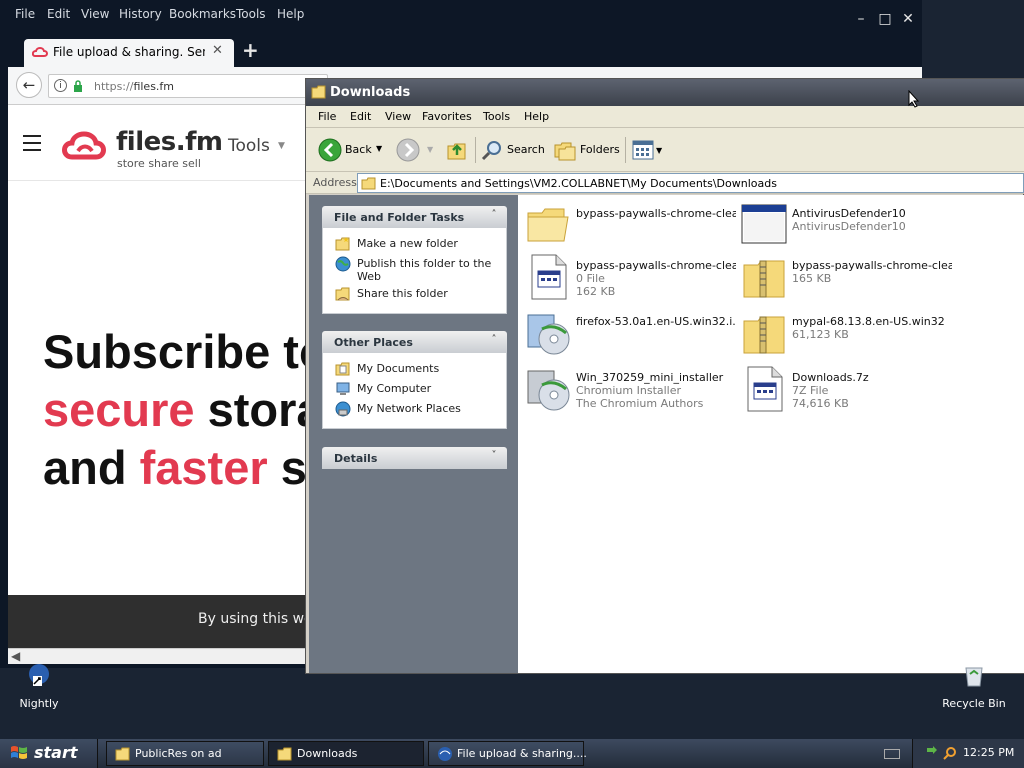 Image resolution: width=1024 pixels, height=768 pixels. Describe the element at coordinates (140, 14) in the screenshot. I see `menu-history: History` at that location.